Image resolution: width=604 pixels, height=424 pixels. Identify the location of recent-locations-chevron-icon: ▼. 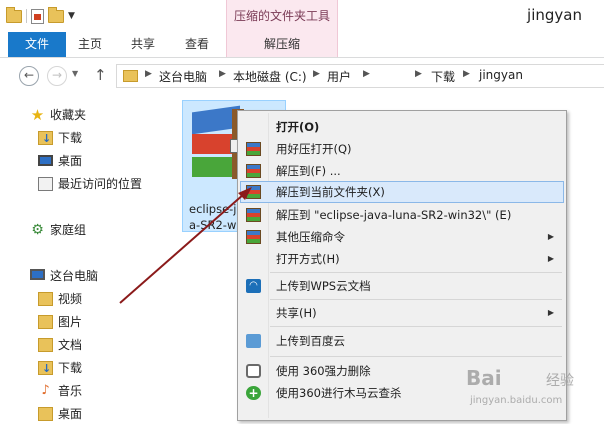
(75, 73).